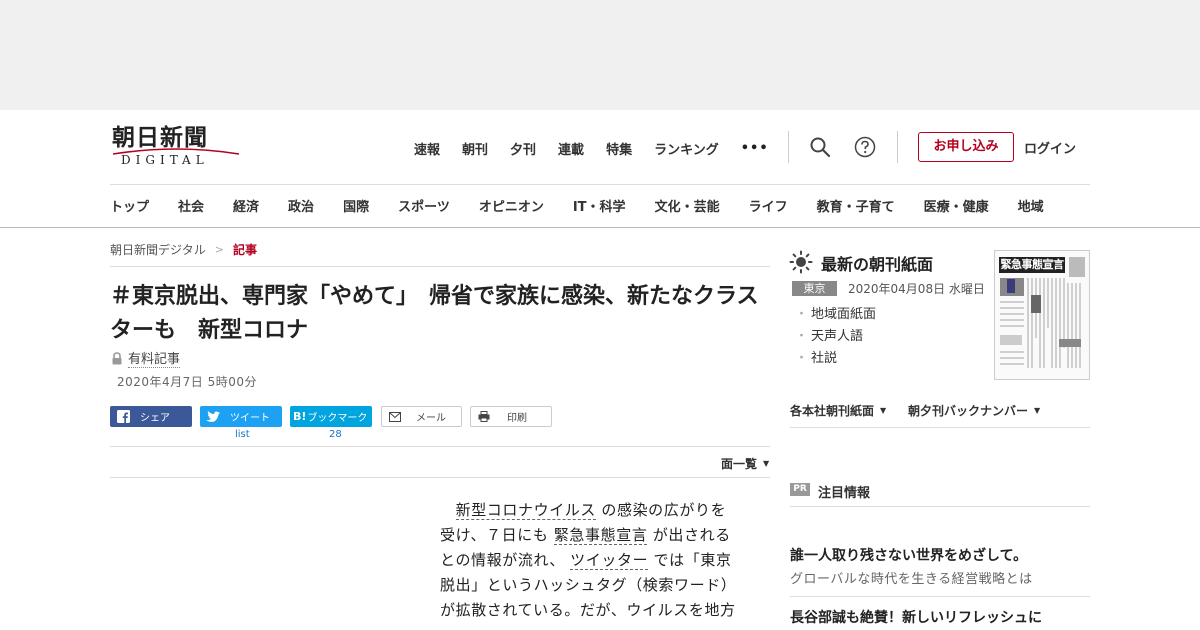 The height and width of the screenshot is (630, 1200). What do you see at coordinates (250, 418) in the screenshot?
I see `twitter-share-label: ツイート` at bounding box center [250, 418].